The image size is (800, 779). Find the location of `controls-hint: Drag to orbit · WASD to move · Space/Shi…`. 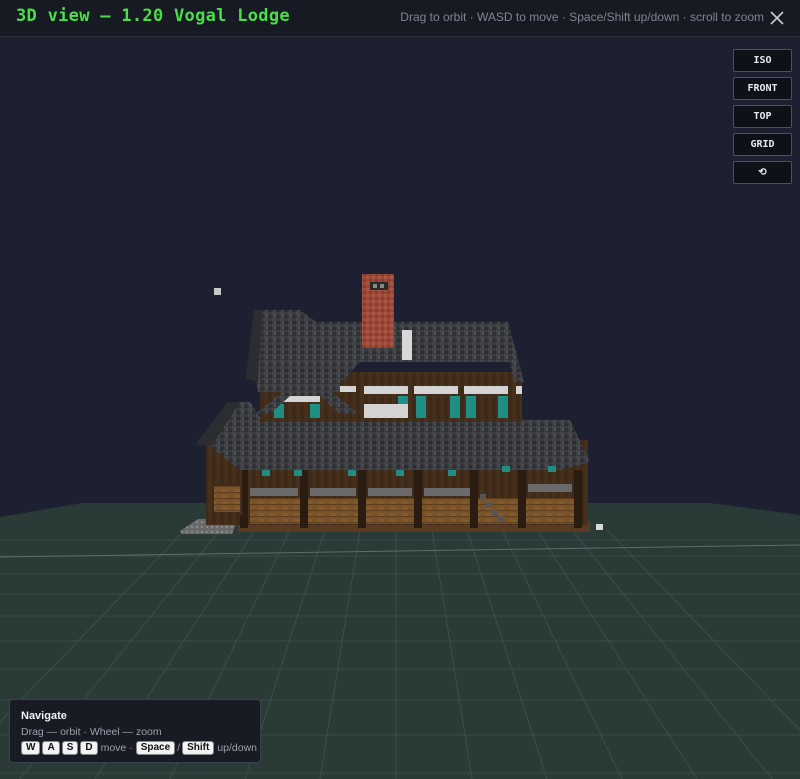

controls-hint: Drag to orbit · WASD to move · Space/Shi… is located at coordinates (582, 17).